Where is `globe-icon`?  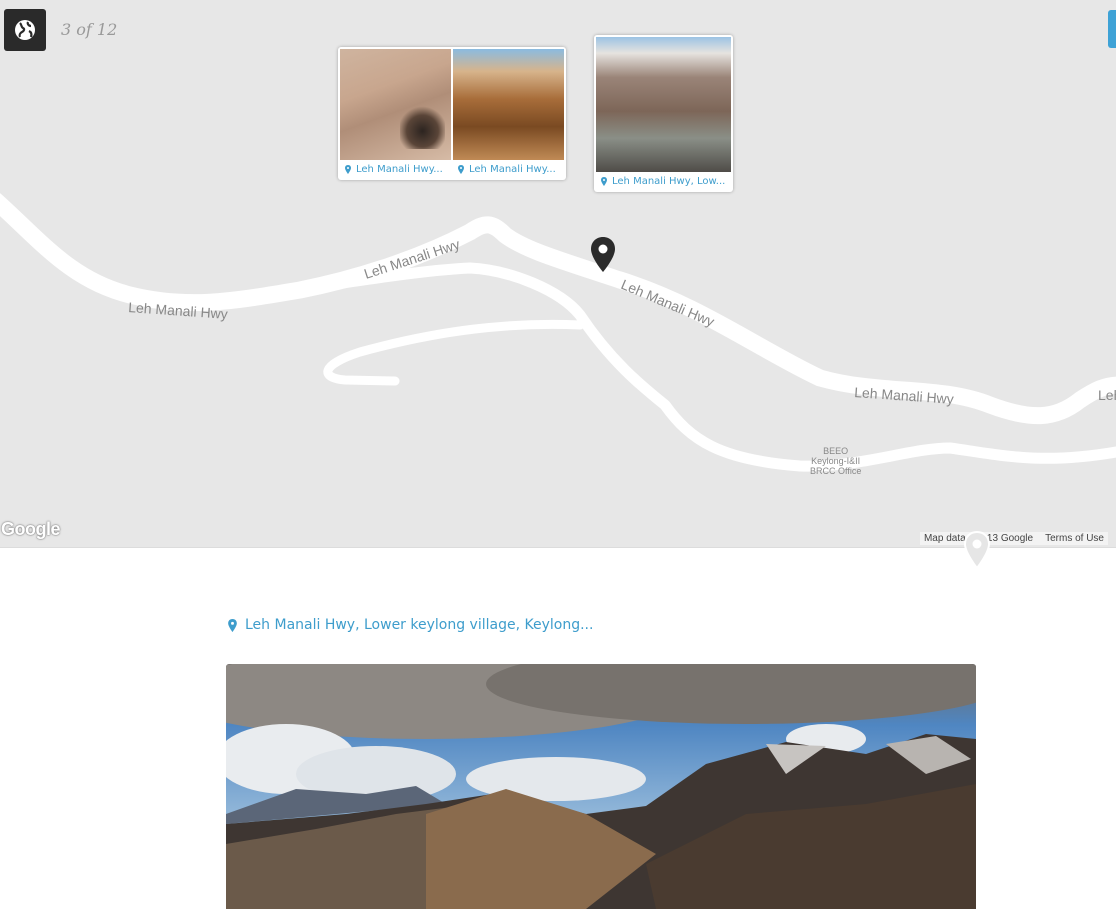 globe-icon is located at coordinates (25, 30).